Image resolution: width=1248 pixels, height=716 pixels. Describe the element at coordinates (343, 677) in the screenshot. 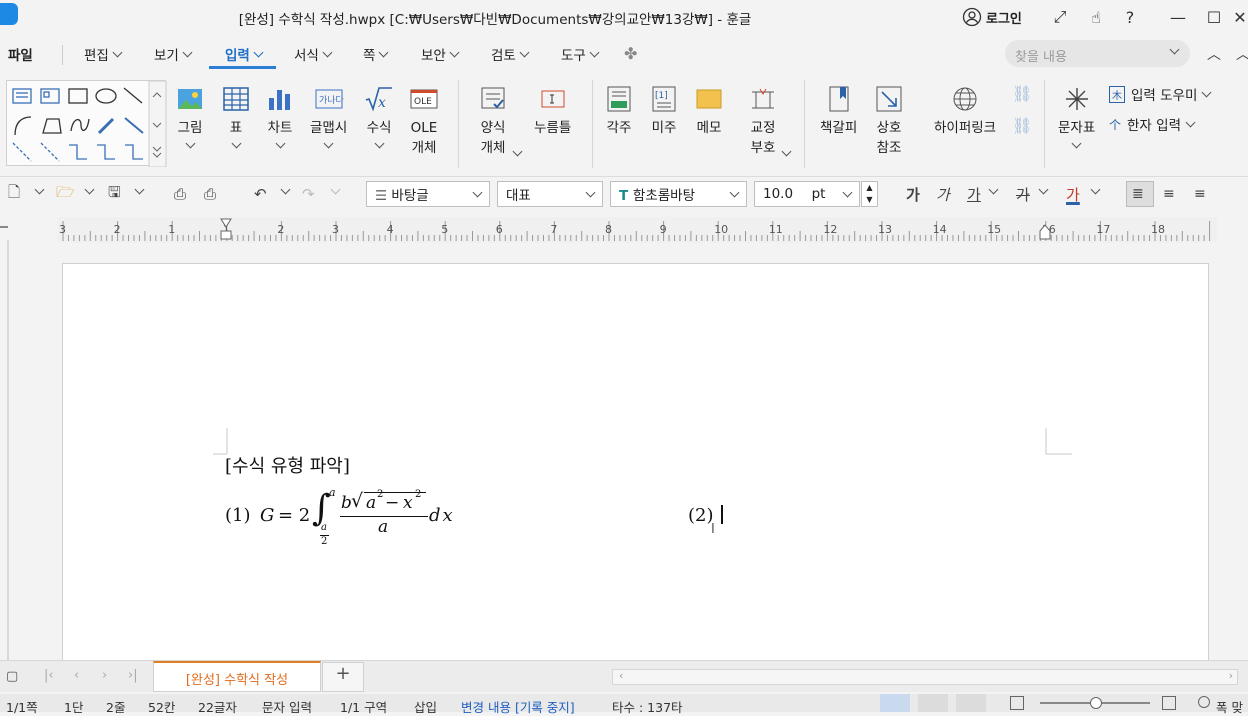

I see `add-tab-button: +` at that location.